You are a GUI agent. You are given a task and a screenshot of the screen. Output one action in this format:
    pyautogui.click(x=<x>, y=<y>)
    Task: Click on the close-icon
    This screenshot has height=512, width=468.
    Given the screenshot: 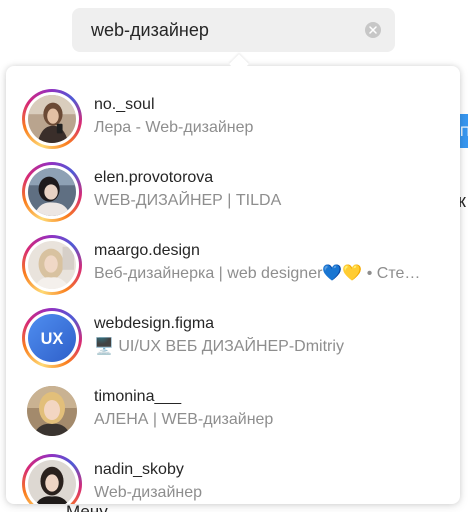 What is the action you would take?
    pyautogui.click(x=373, y=30)
    